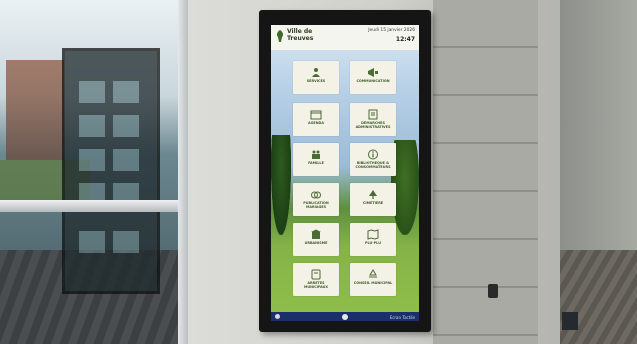 The image size is (637, 344). What do you see at coordinates (316, 234) in the screenshot?
I see `building-icon` at bounding box center [316, 234].